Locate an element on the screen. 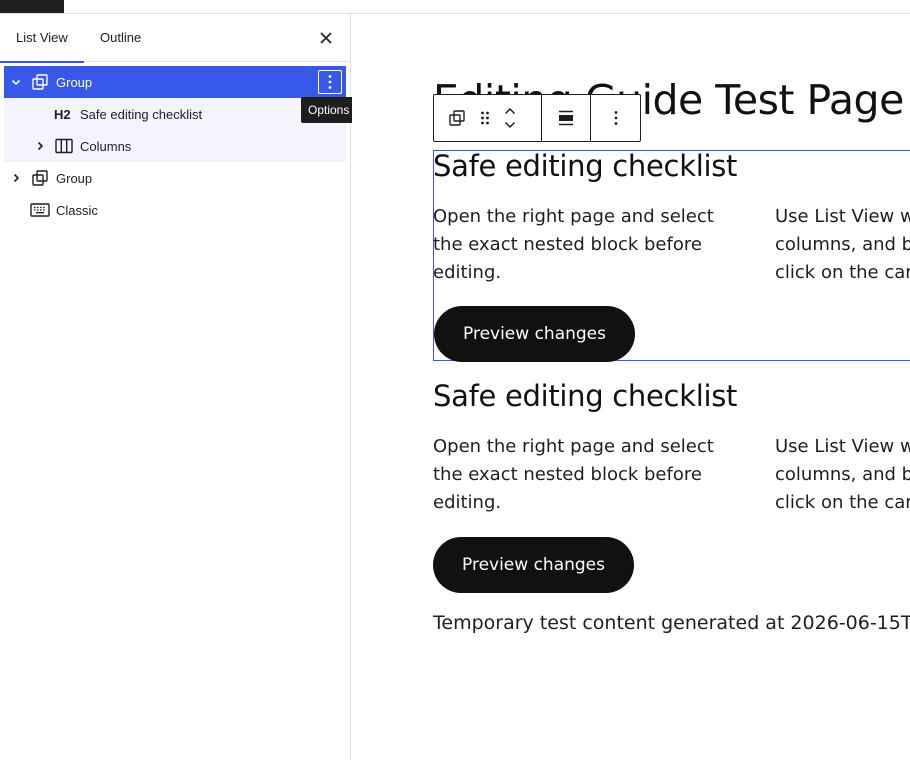 The width and height of the screenshot is (910, 760). tree-item-label: Columns is located at coordinates (106, 146).